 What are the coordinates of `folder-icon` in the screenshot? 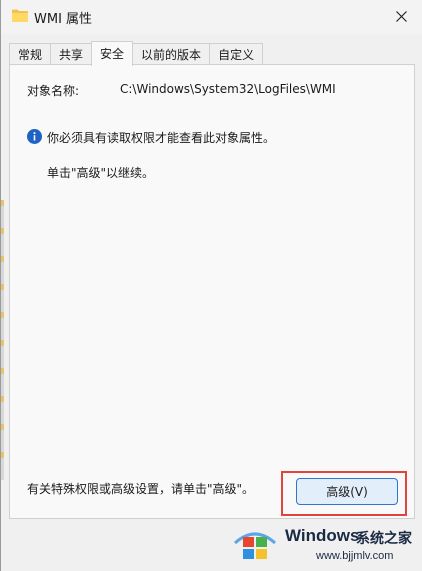 It's located at (20, 15).